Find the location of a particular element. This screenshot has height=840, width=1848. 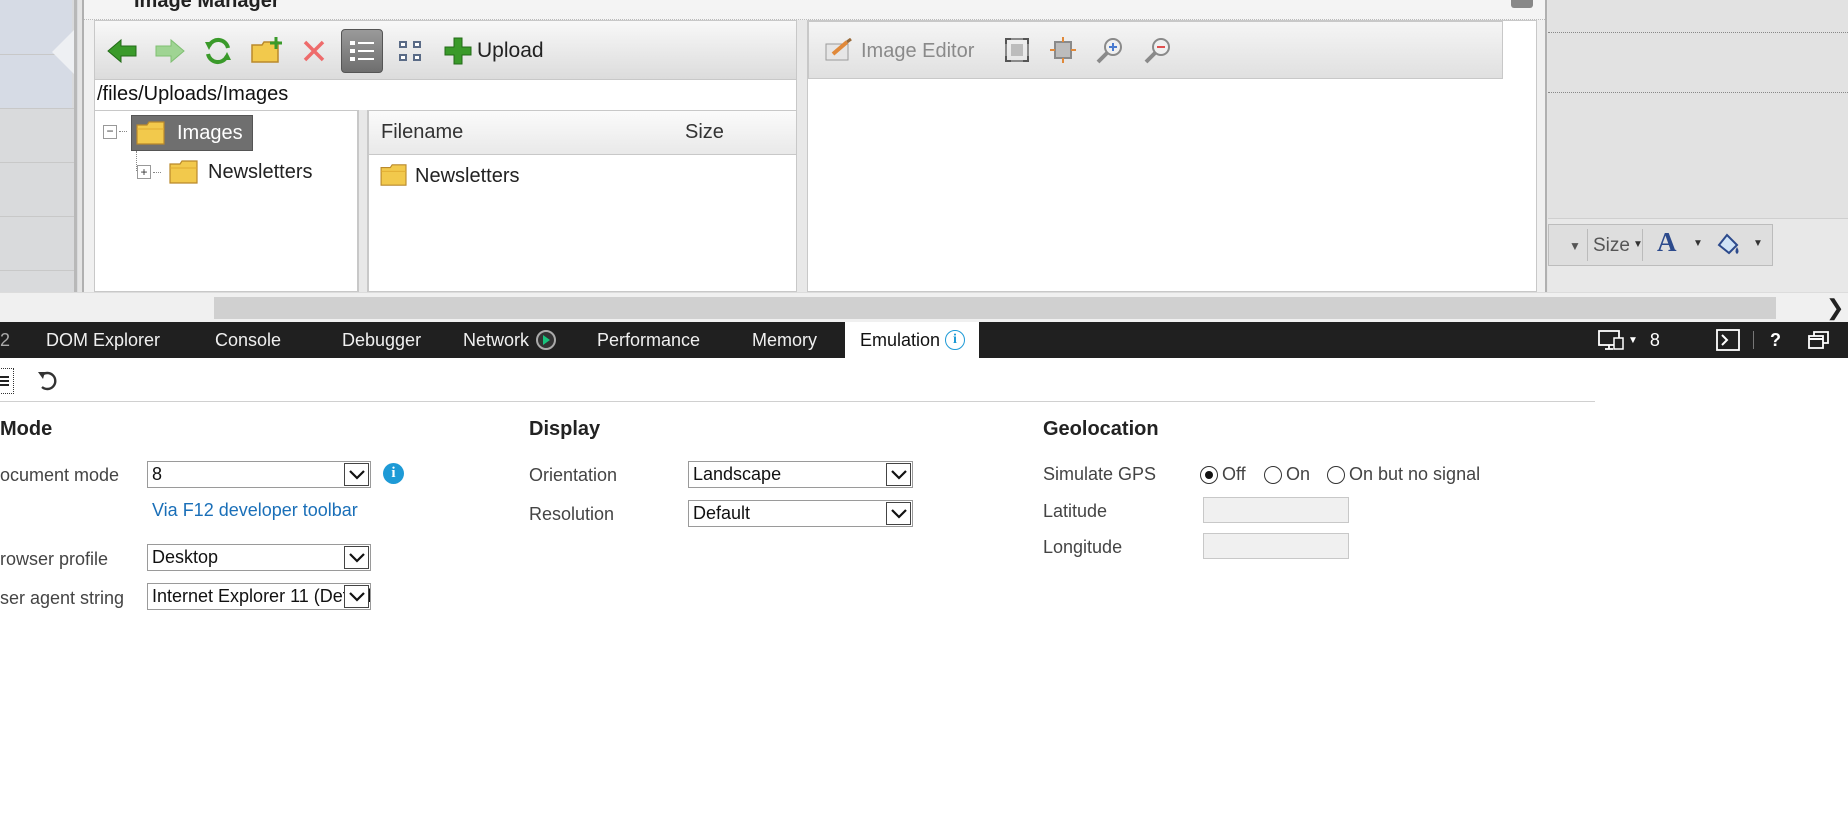

document-mode-select: 8 is located at coordinates (259, 474).